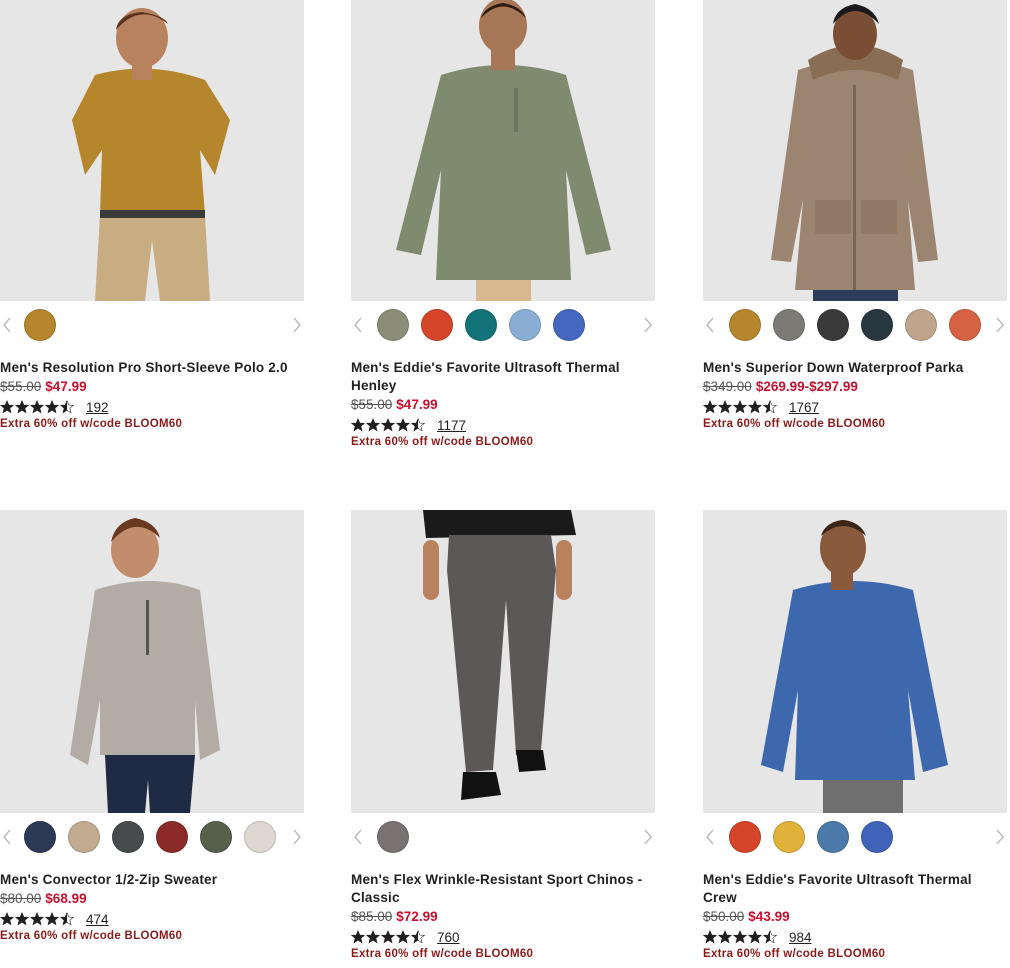 Image resolution: width=1010 pixels, height=968 pixels. Describe the element at coordinates (503, 405) in the screenshot. I see `product-price: $55.00 $47.99` at that location.